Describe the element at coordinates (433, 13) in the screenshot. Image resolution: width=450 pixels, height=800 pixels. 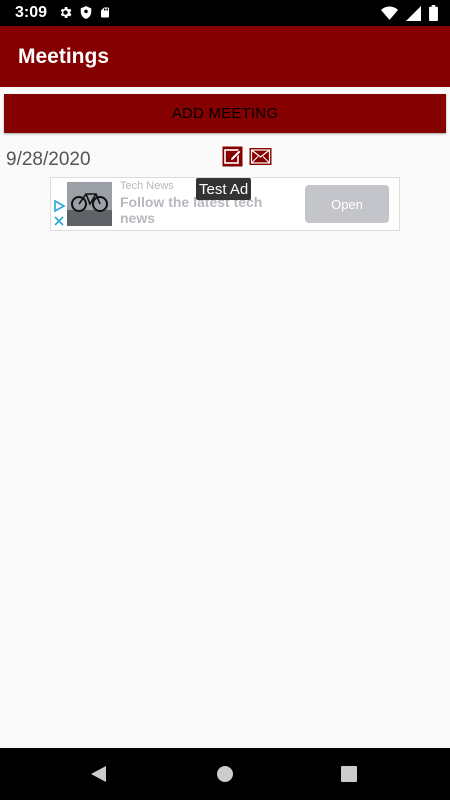
I see `battery-icon` at that location.